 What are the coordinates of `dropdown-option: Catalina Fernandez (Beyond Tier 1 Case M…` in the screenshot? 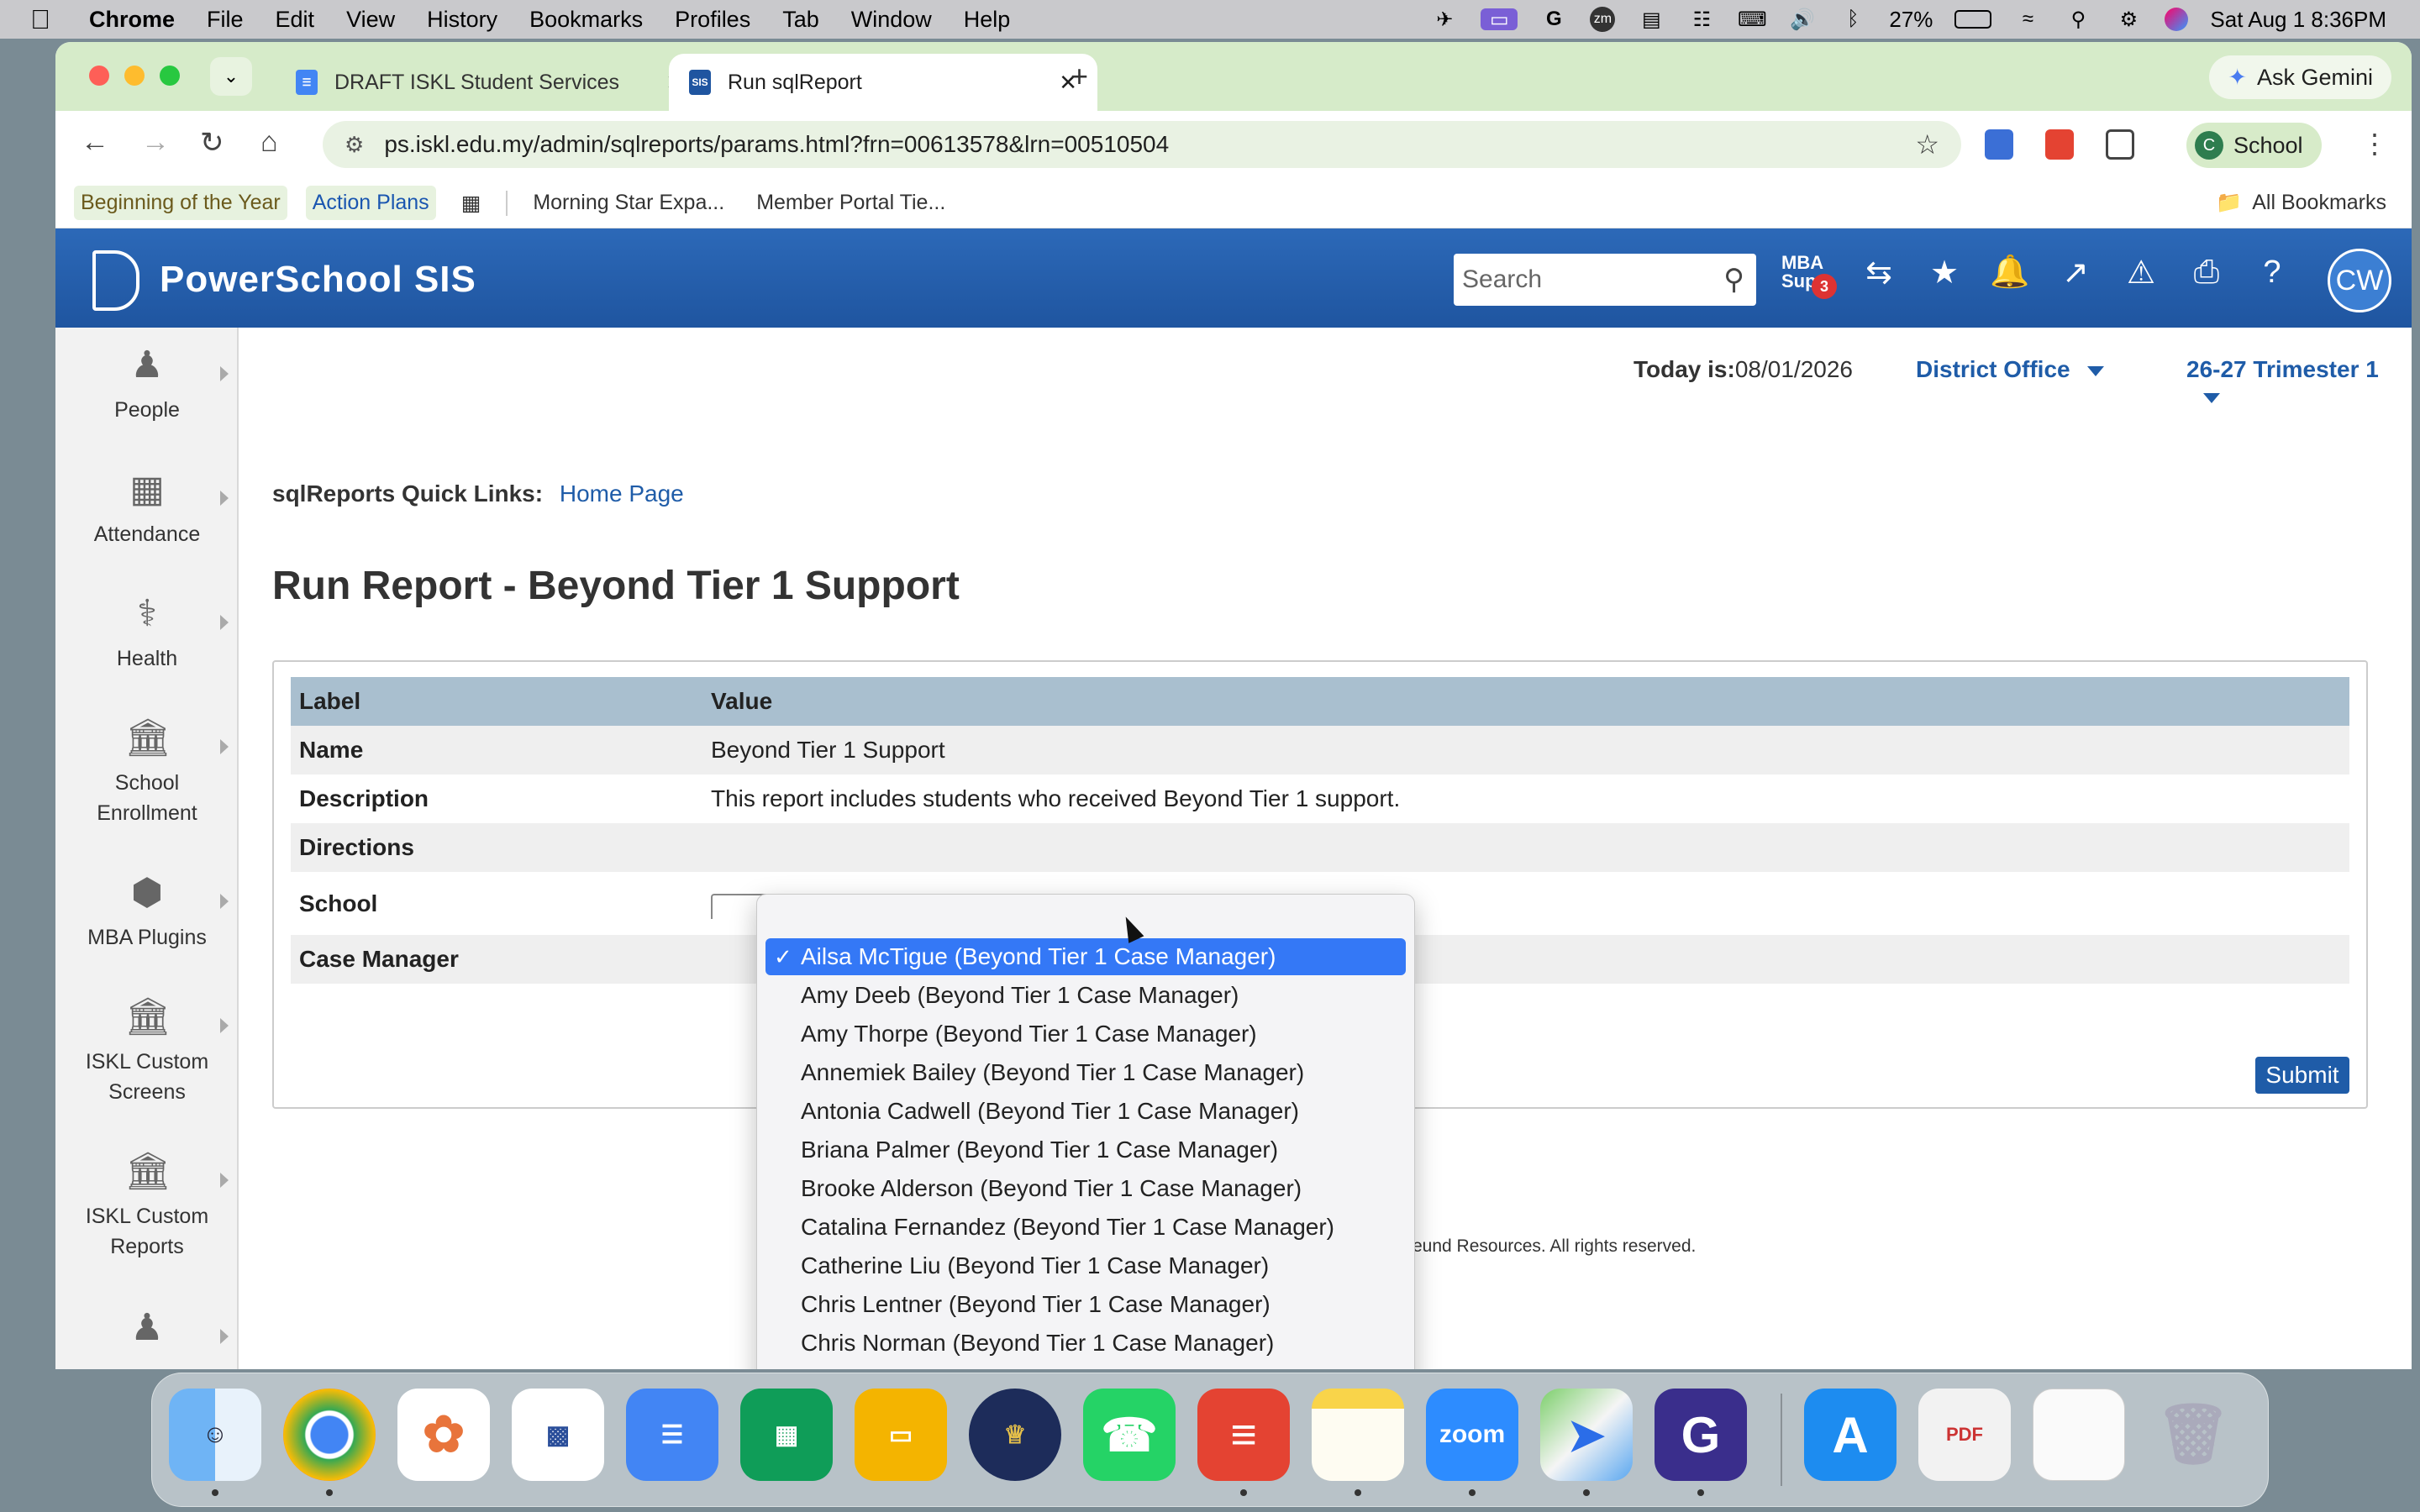 It's located at (1085, 1227).